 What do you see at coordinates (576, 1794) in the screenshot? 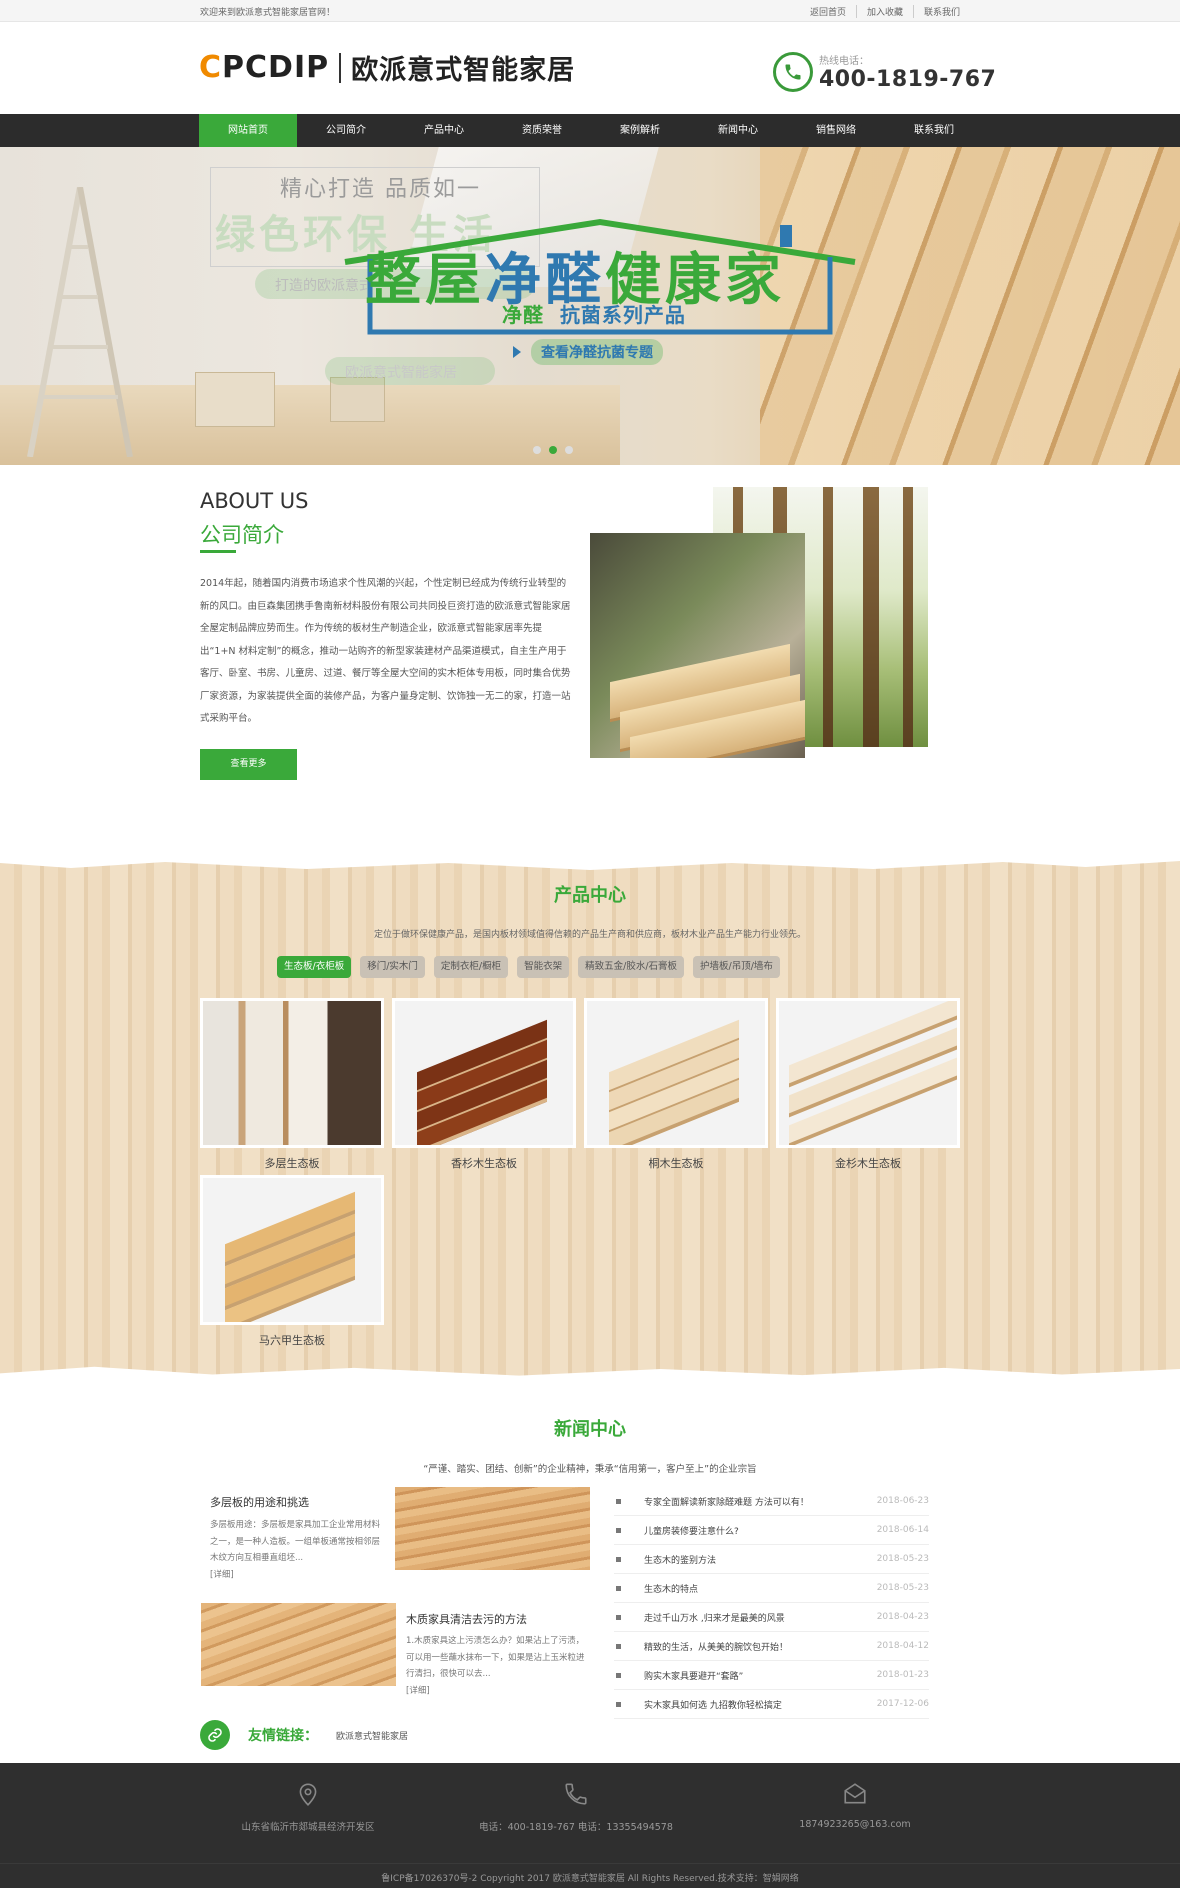
I see `phone-icon` at bounding box center [576, 1794].